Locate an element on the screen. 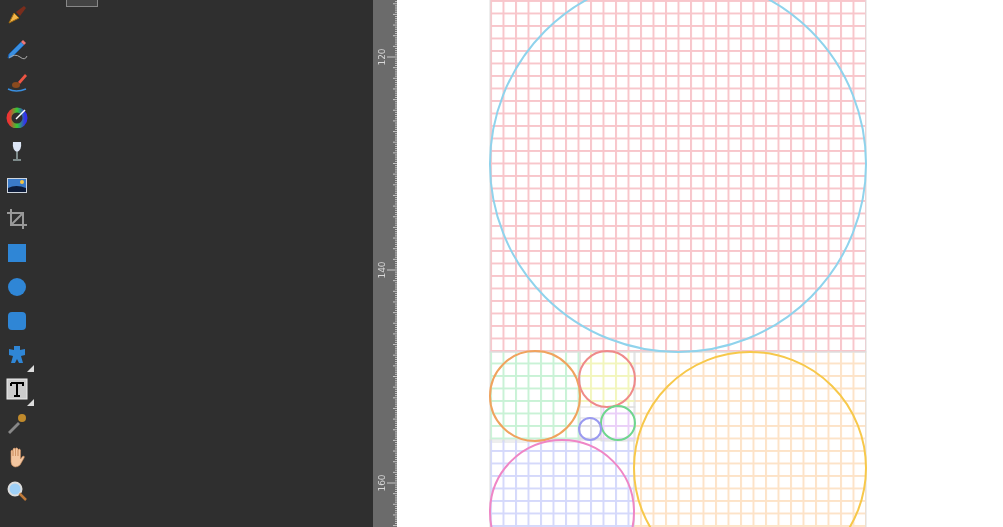 This screenshot has height=527, width=1003. ruler-label: 160 is located at coordinates (382, 483).